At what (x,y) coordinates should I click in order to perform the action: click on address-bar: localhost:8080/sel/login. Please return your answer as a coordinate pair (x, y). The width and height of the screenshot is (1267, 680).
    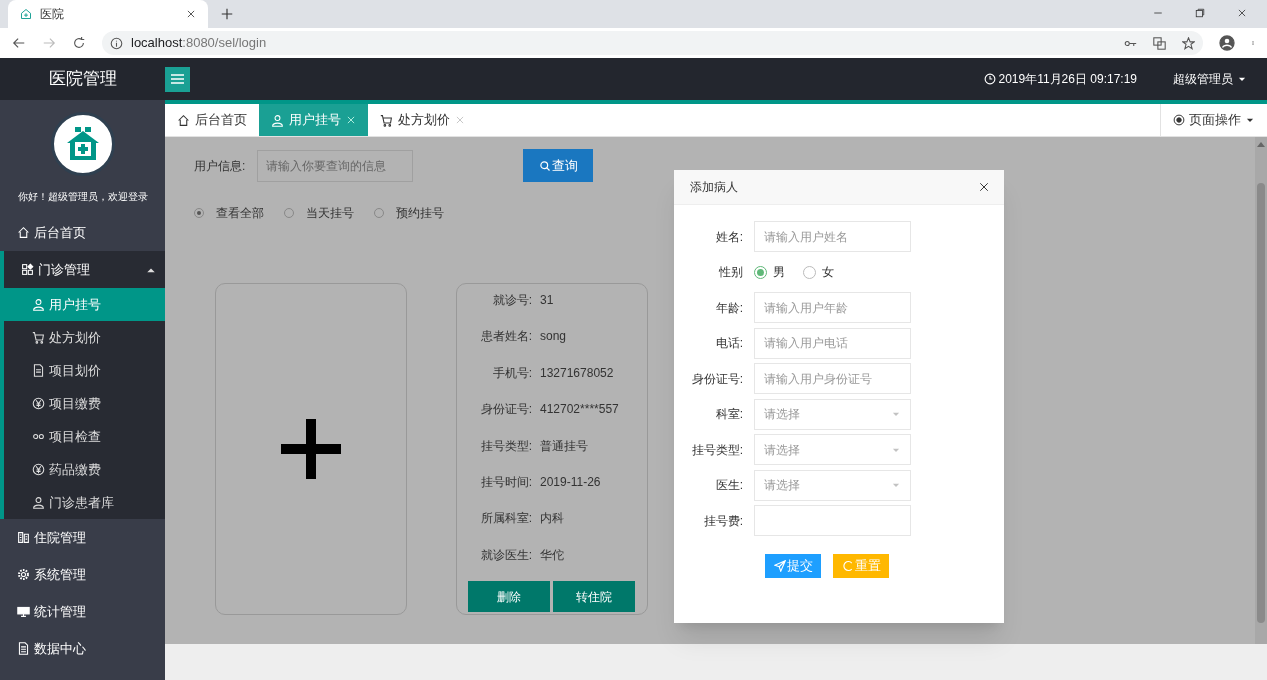
    Looking at the image, I should click on (652, 43).